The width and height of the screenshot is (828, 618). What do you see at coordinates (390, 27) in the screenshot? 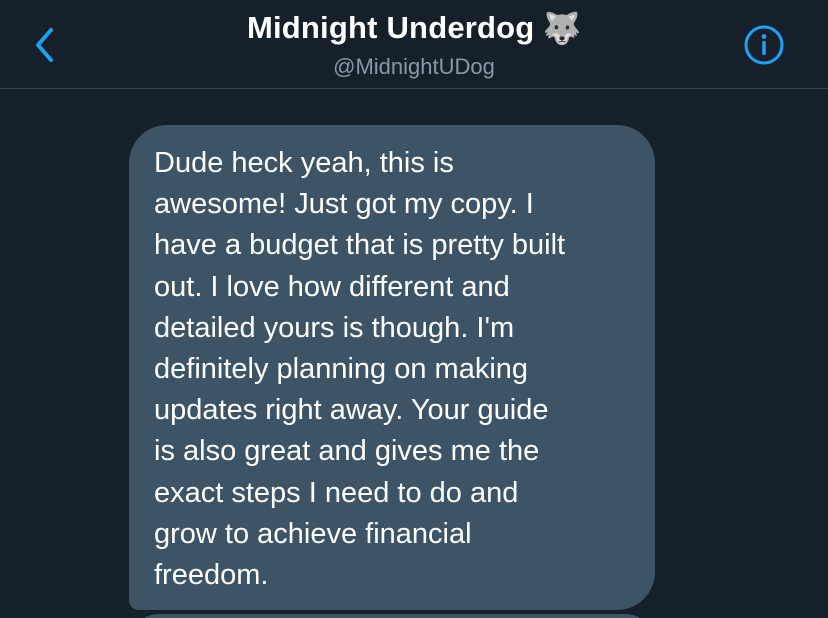
I see `contact-name: Midnight Underdog` at bounding box center [390, 27].